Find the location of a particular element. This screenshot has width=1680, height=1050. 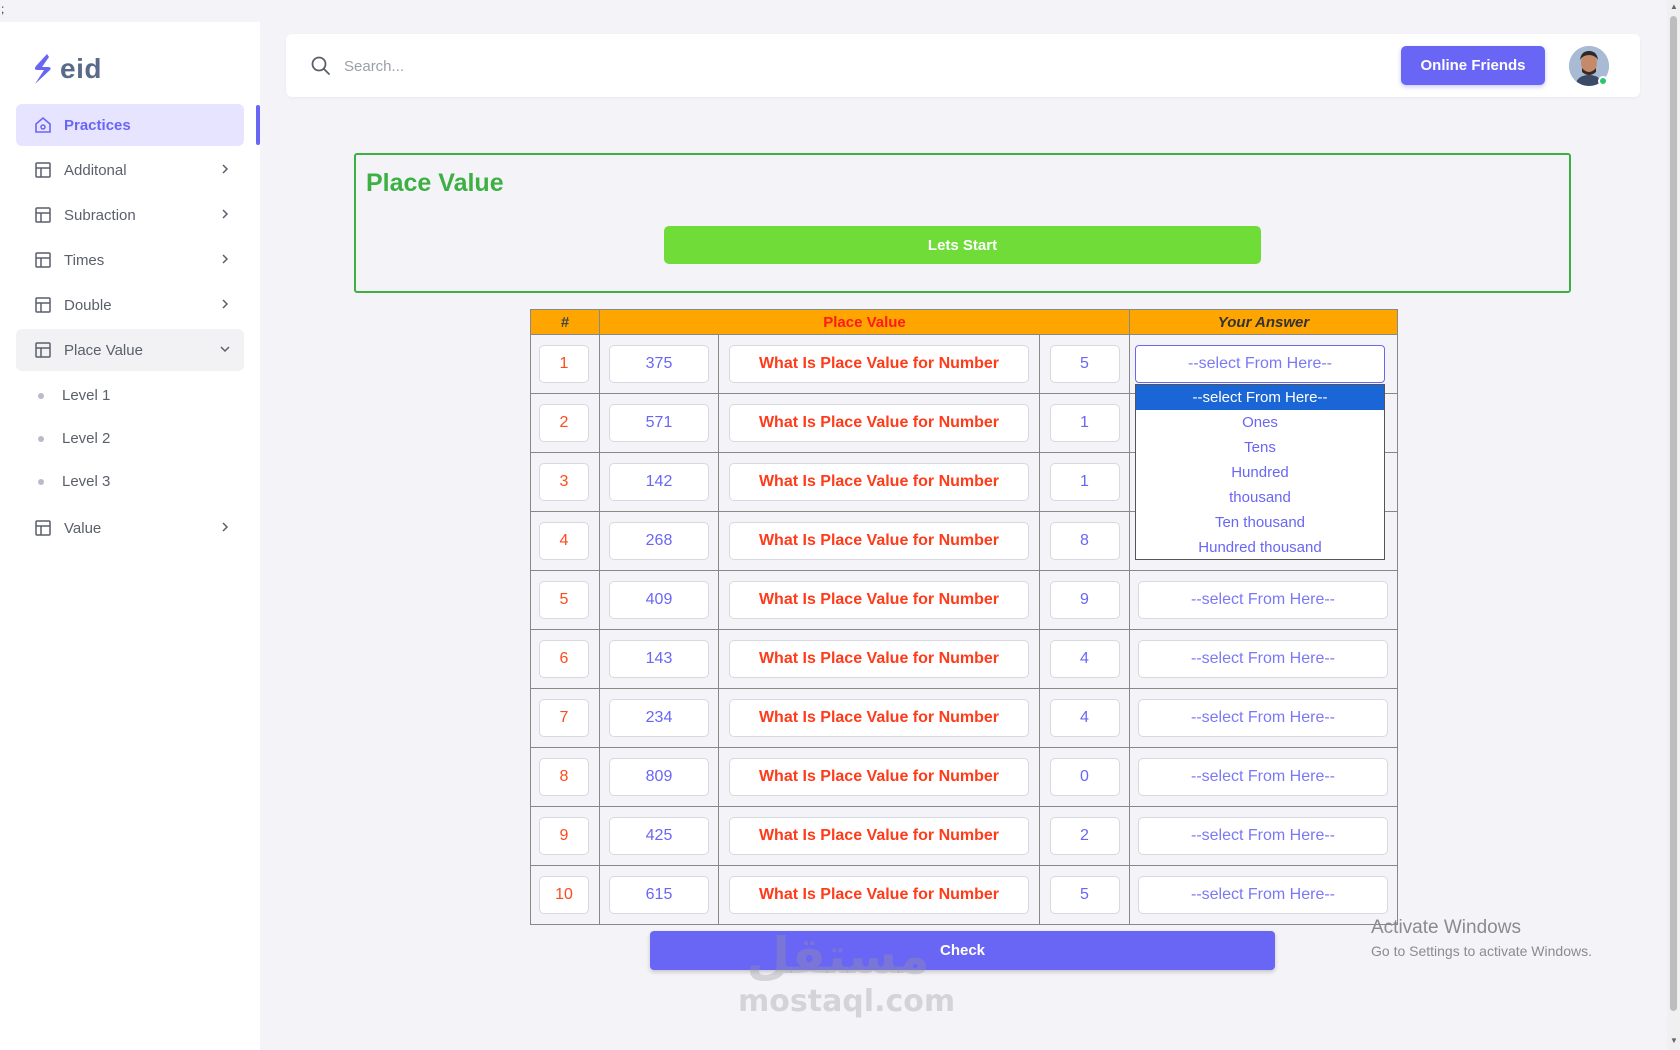

sidebar-item-place-value: Place Value is located at coordinates (130, 350).